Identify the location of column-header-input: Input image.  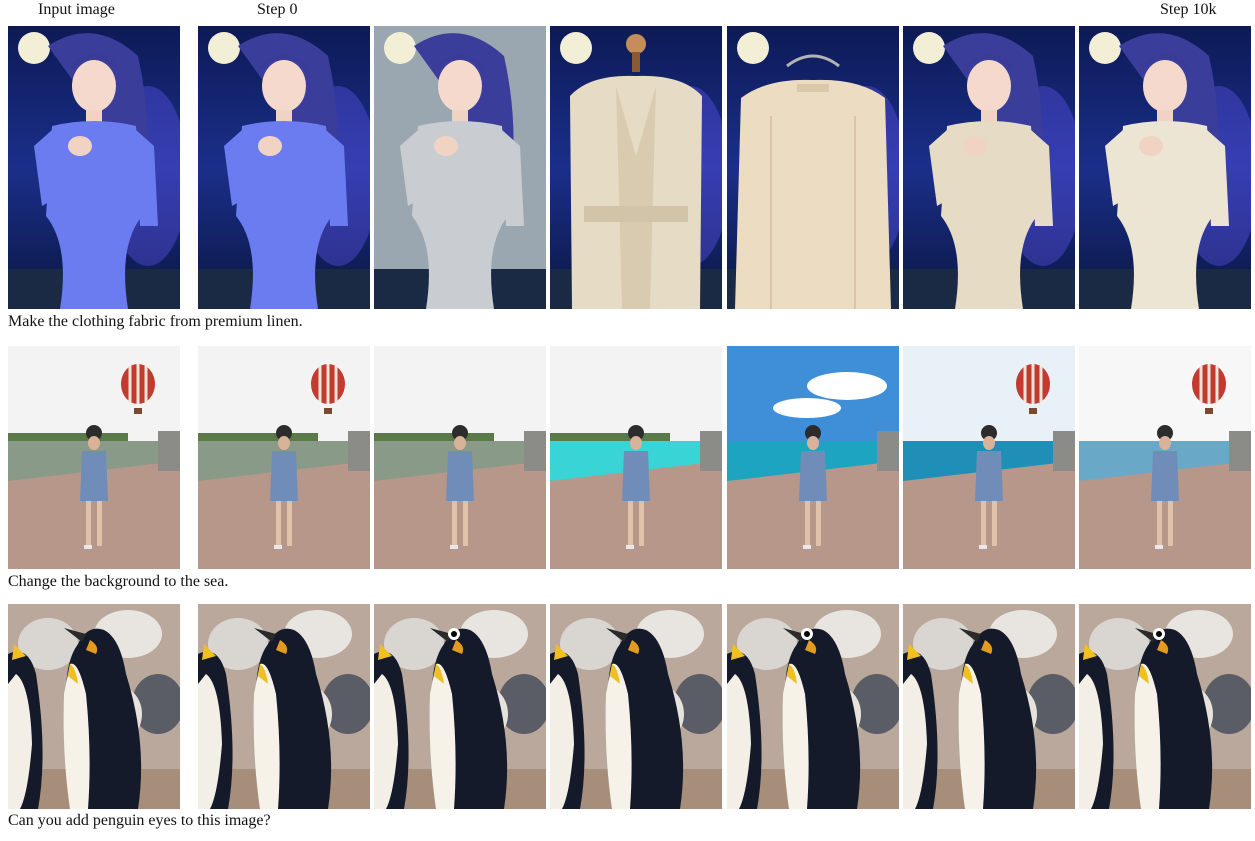
(76, 9).